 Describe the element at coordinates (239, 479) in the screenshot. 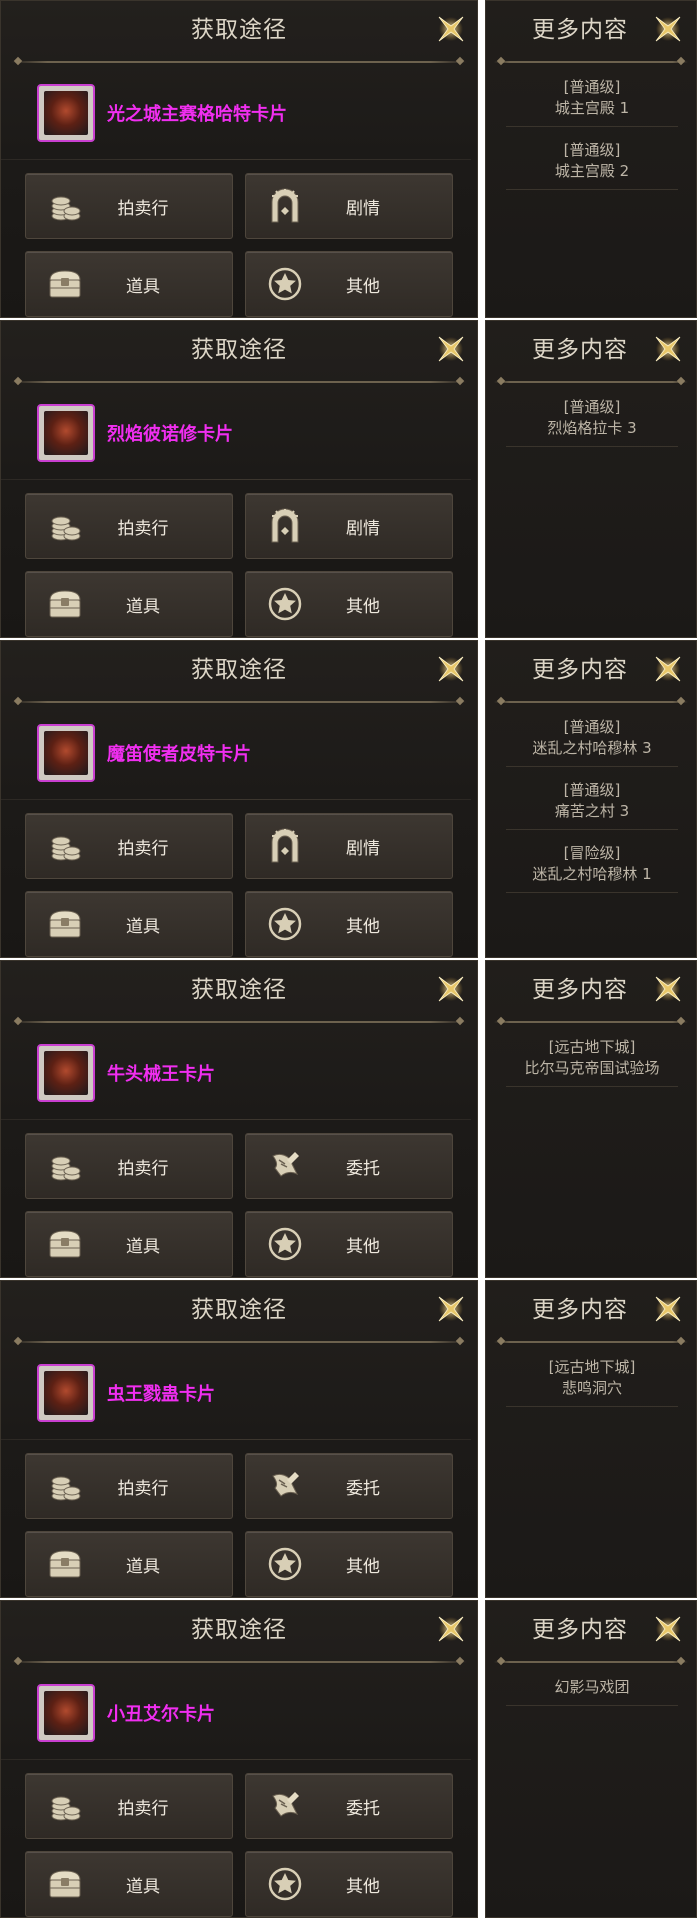

I see `acquisition-route-panel: 获取途径 烈焰彼诺修卡片 拍卖行 剧情 道具 其他` at that location.